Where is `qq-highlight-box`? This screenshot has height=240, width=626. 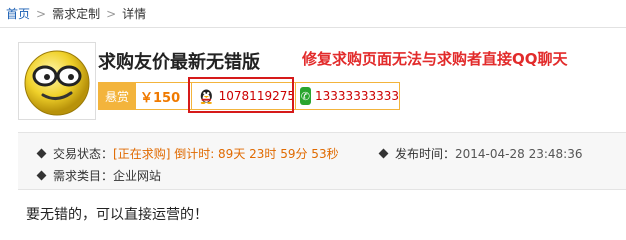 qq-highlight-box is located at coordinates (241, 95).